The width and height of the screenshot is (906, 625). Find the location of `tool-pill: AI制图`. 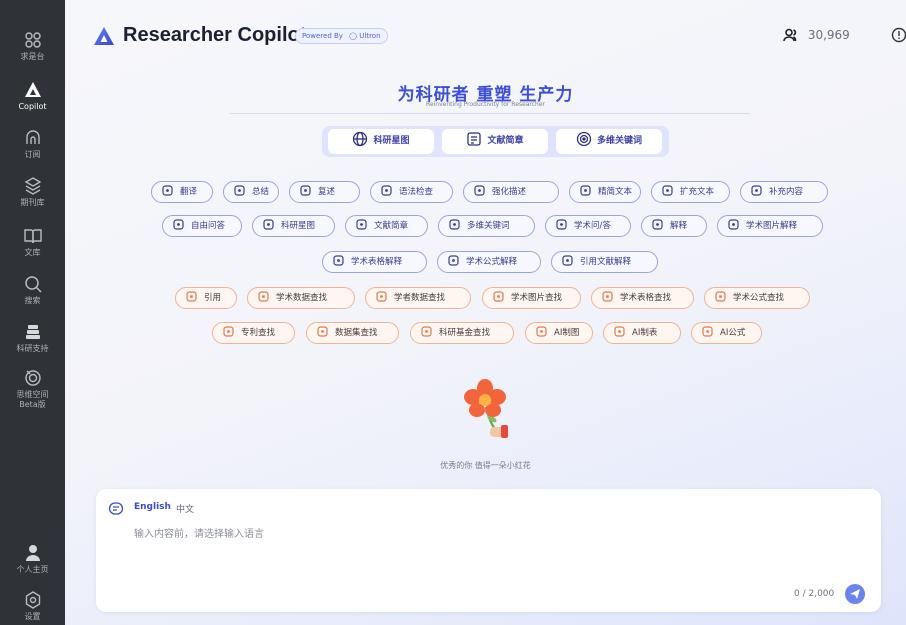

tool-pill: AI制图 is located at coordinates (559, 333).